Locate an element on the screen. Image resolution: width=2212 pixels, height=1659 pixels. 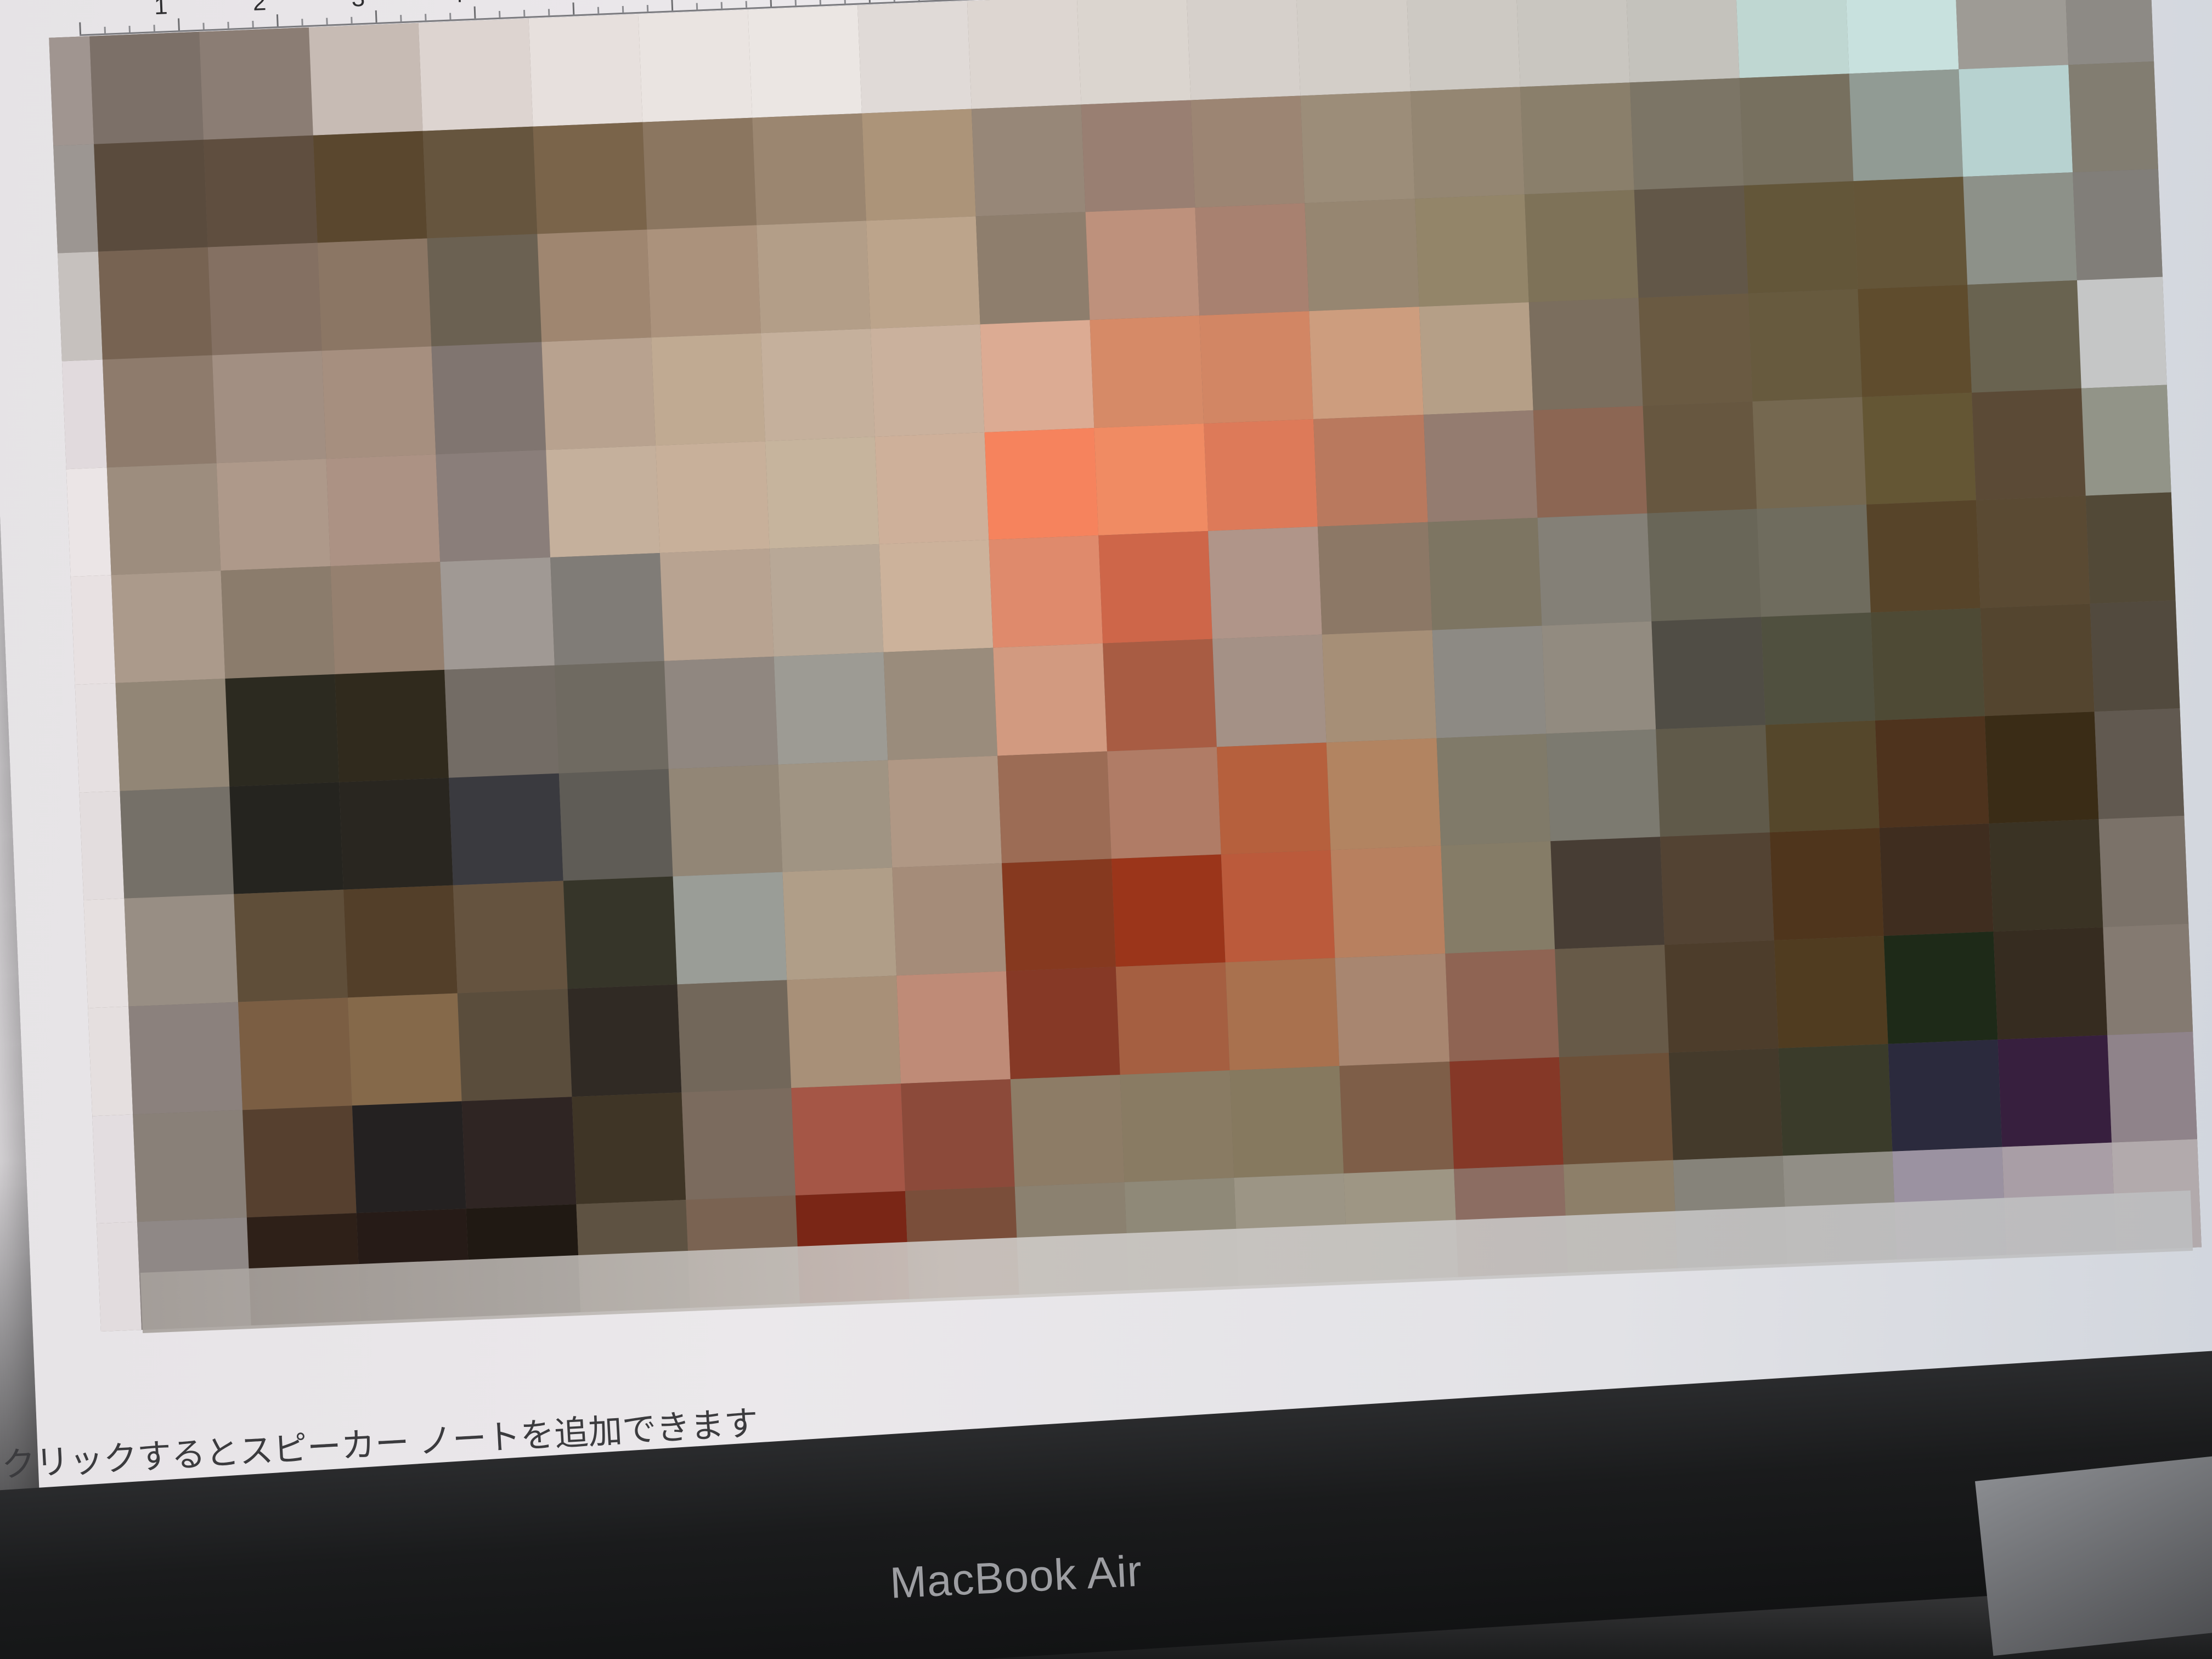
ruler-number: 5 is located at coordinates (555, 2).